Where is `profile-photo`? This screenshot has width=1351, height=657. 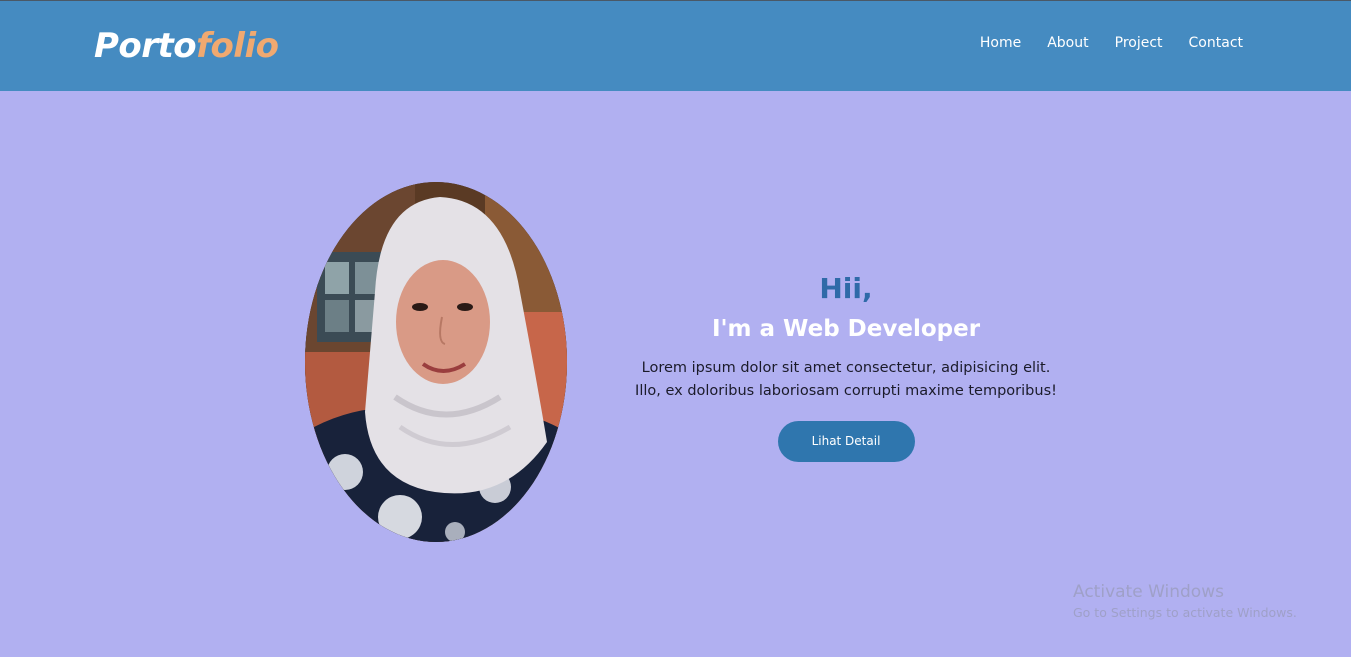 profile-photo is located at coordinates (436, 362).